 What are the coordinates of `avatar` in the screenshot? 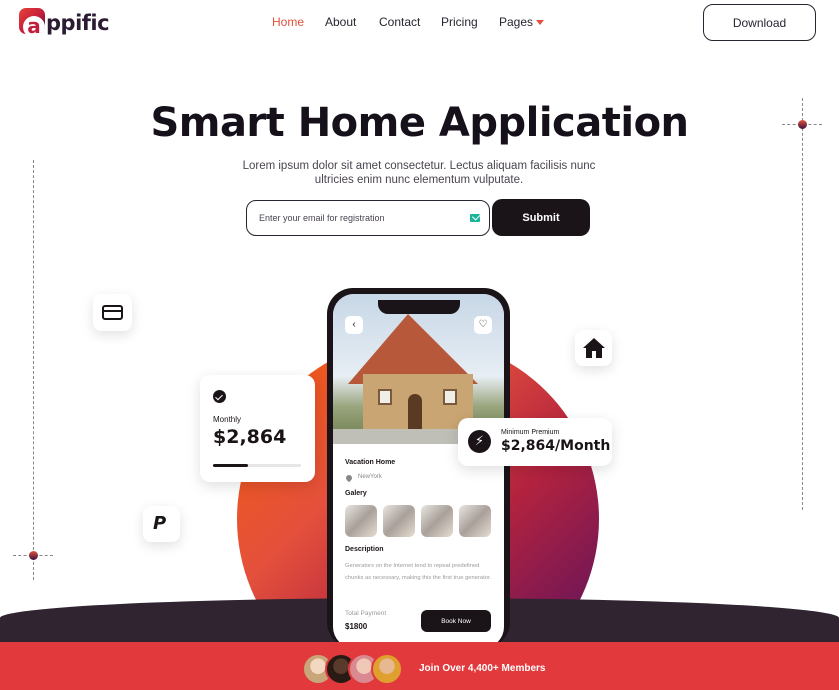 It's located at (387, 669).